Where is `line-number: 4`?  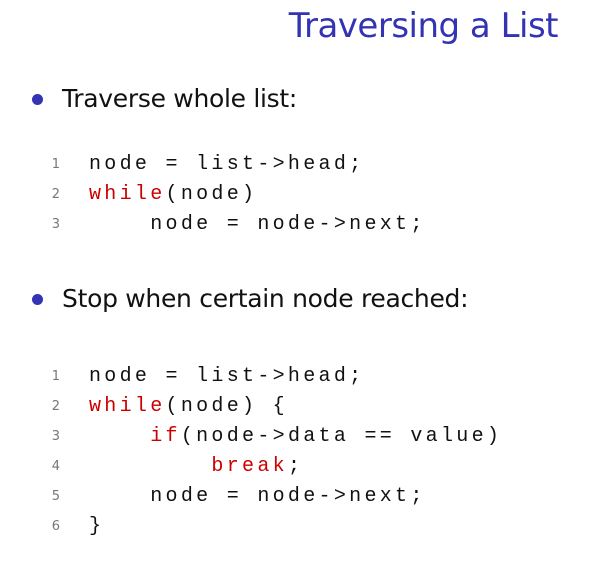 line-number: 4 is located at coordinates (55, 466).